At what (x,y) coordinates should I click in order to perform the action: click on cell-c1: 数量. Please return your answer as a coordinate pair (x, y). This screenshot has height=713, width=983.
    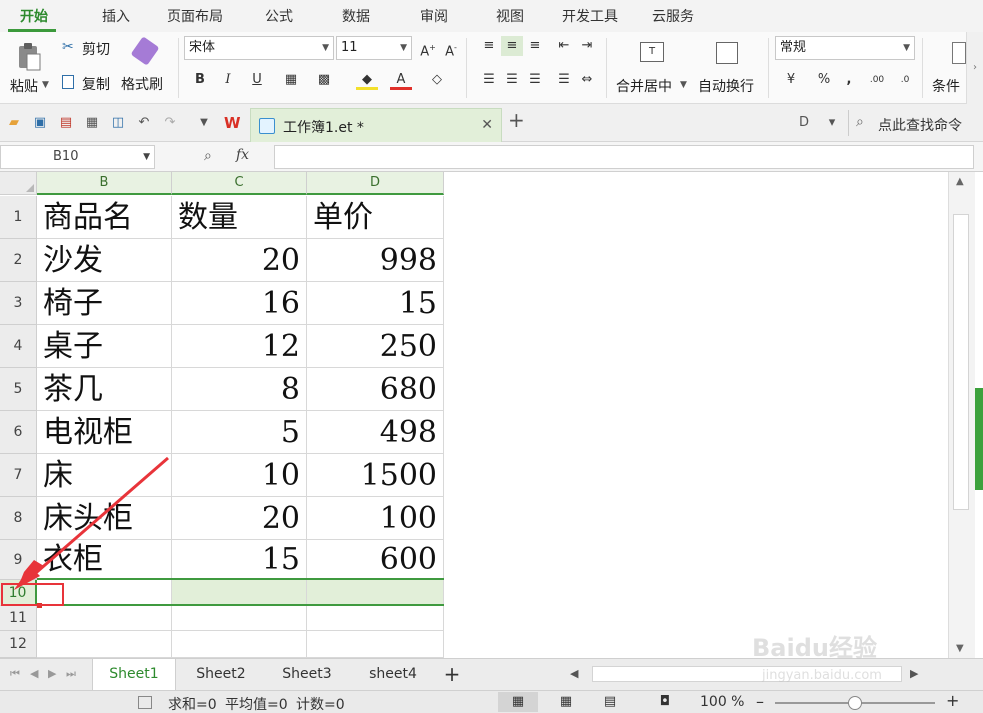
    Looking at the image, I should click on (239, 217).